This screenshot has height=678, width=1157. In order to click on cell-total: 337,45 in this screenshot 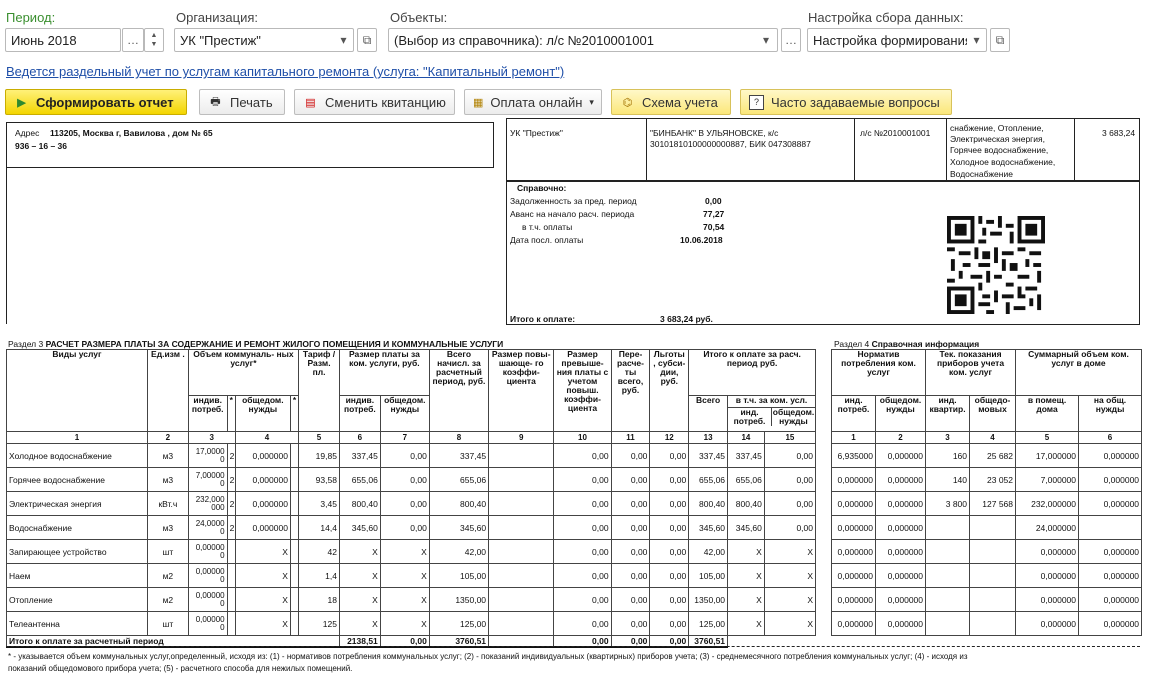, I will do `click(459, 455)`.